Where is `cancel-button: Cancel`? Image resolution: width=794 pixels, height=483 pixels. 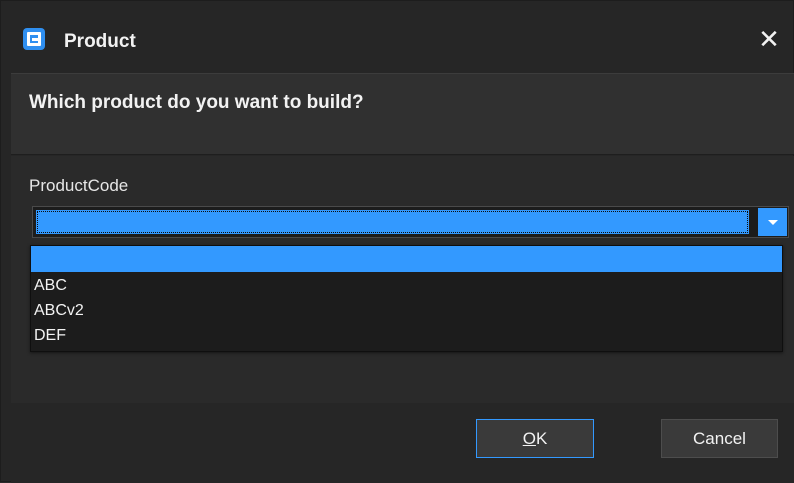 cancel-button: Cancel is located at coordinates (719, 438).